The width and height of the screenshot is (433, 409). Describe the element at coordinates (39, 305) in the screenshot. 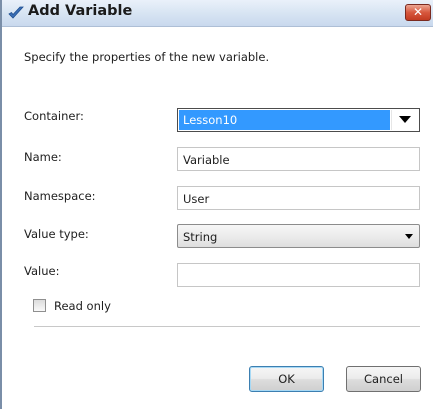

I see `read-only-checkbox` at that location.